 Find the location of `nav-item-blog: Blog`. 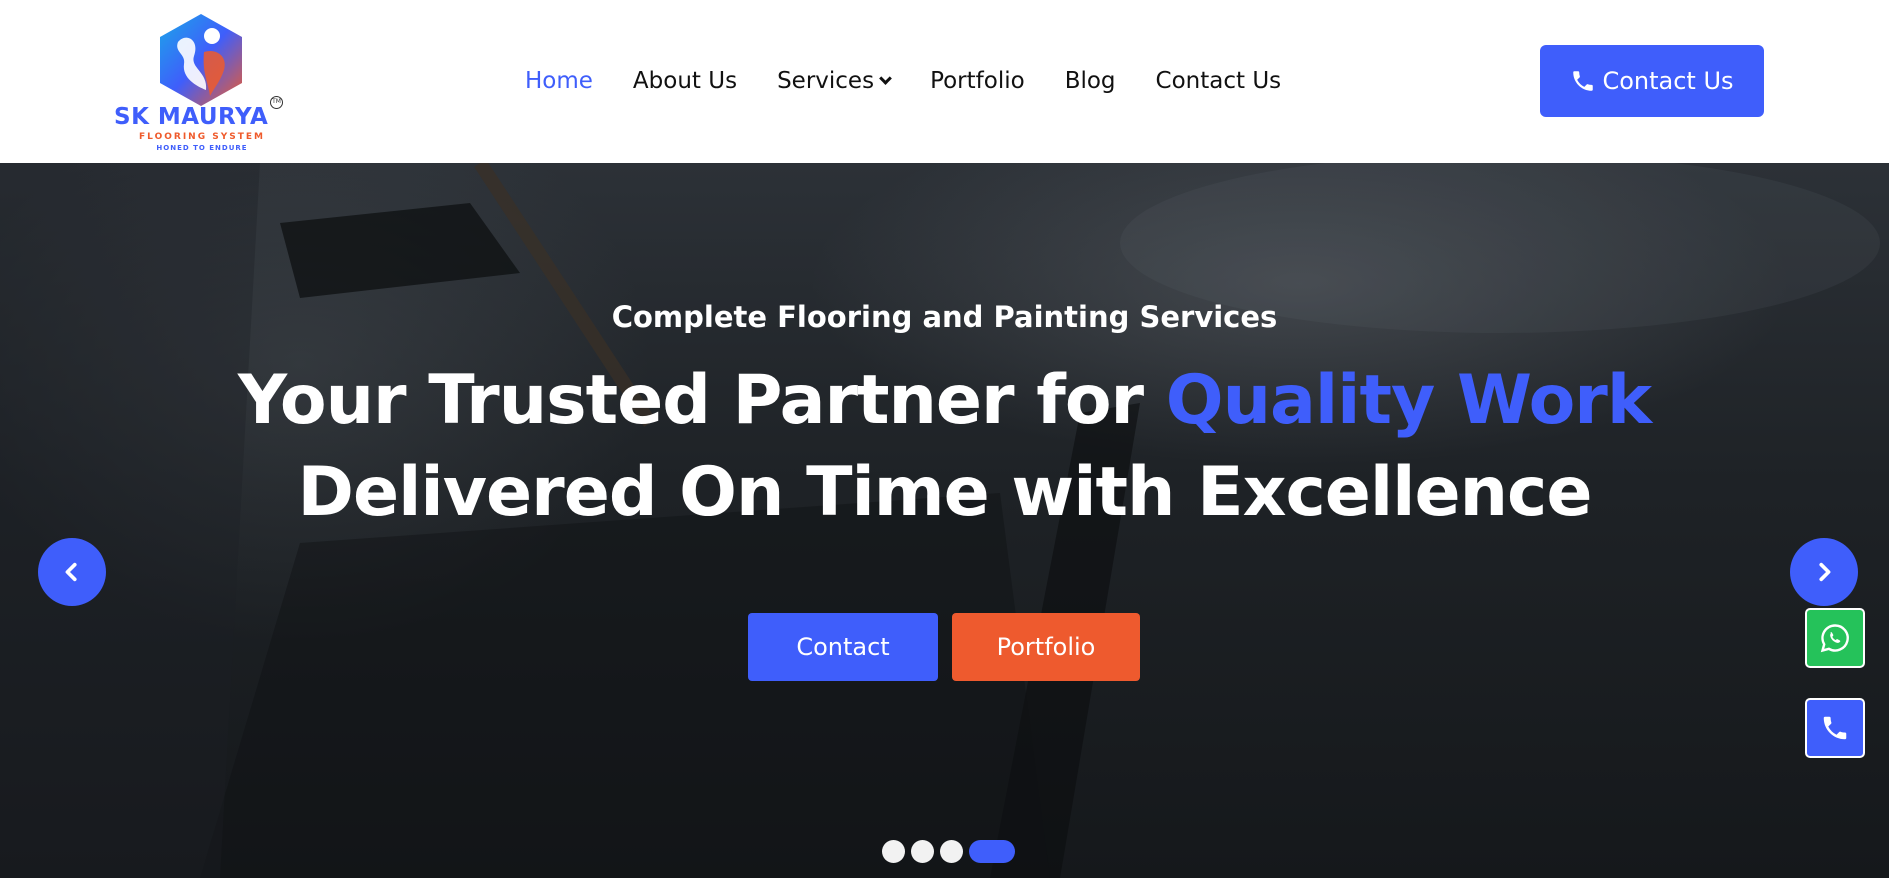

nav-item-blog: Blog is located at coordinates (1090, 81).